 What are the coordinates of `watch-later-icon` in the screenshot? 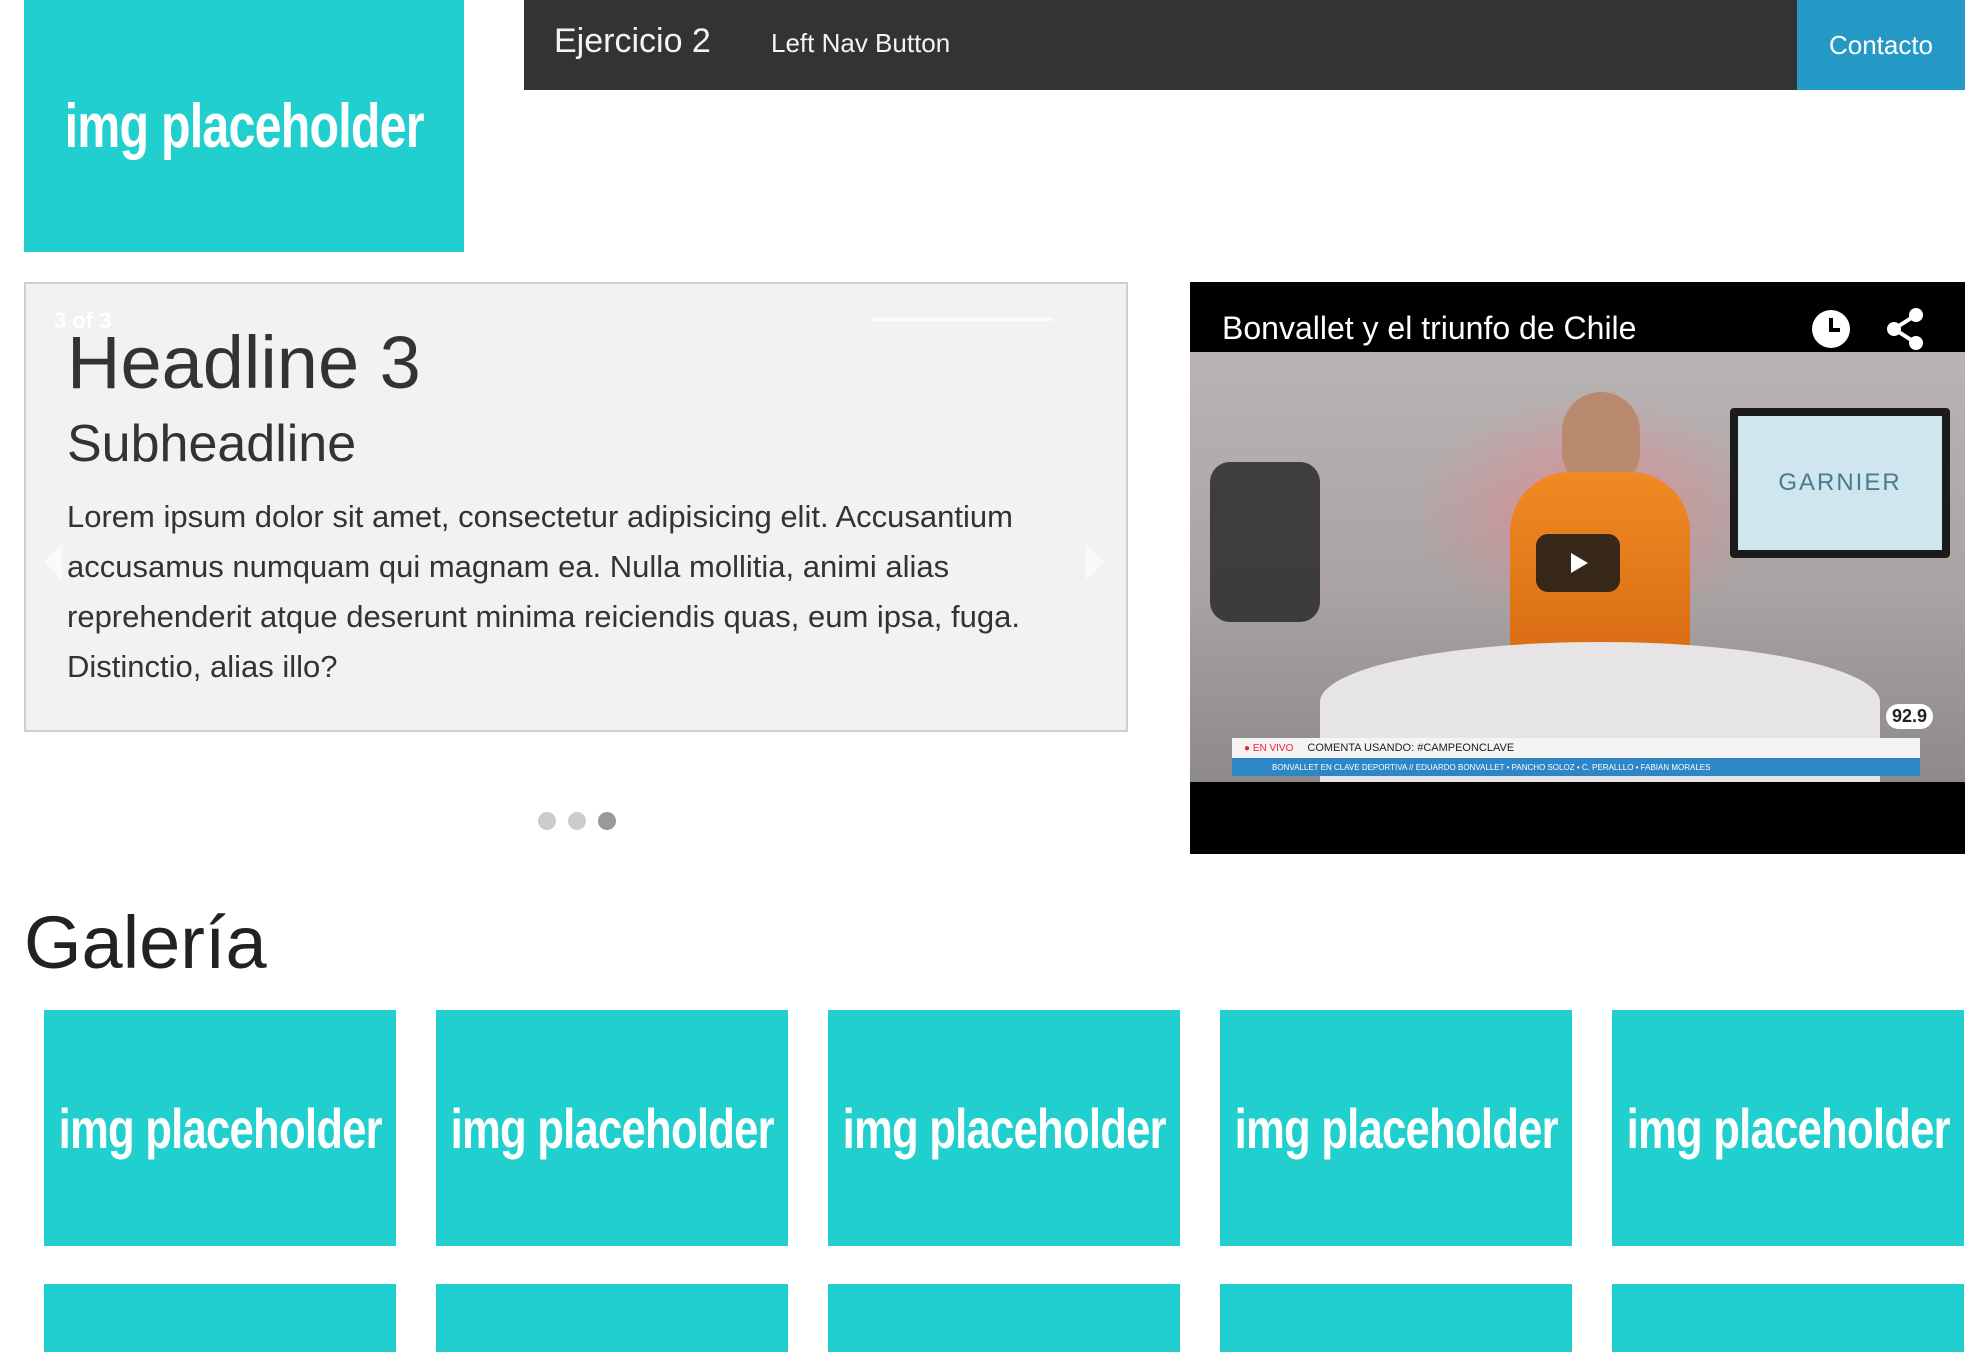 It's located at (1831, 331).